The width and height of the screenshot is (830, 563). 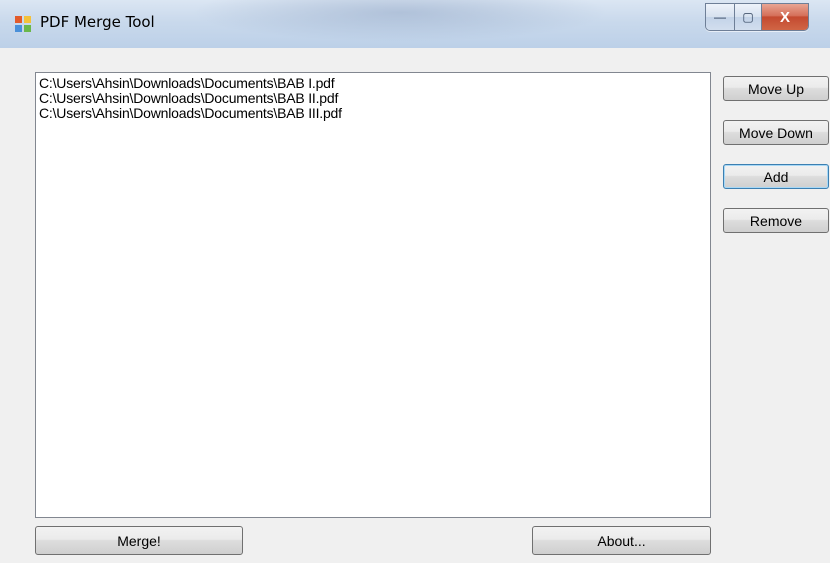 What do you see at coordinates (776, 176) in the screenshot?
I see `add-button: Add` at bounding box center [776, 176].